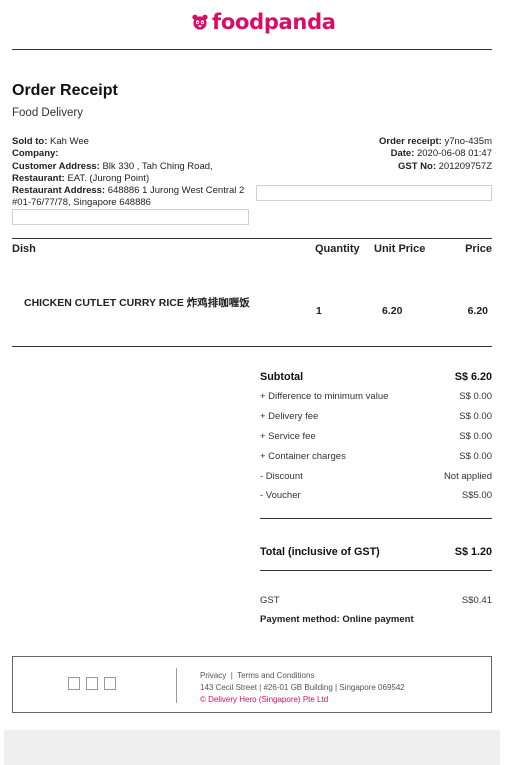 The height and width of the screenshot is (765, 510). I want to click on bottom-band, so click(252, 747).